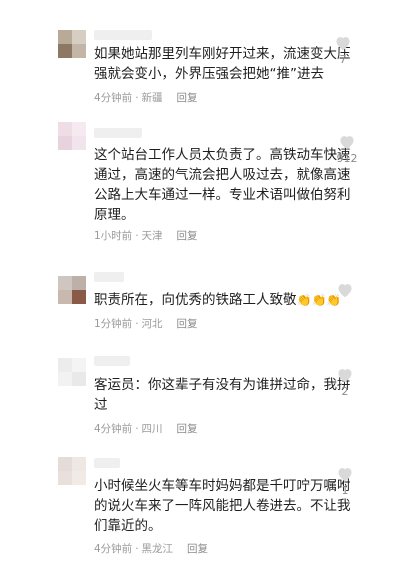 Image resolution: width=412 pixels, height=573 pixels. Describe the element at coordinates (222, 395) in the screenshot. I see `comment-text: 客运员：你这辈子有没有为谁拼过命，我拼 过` at that location.